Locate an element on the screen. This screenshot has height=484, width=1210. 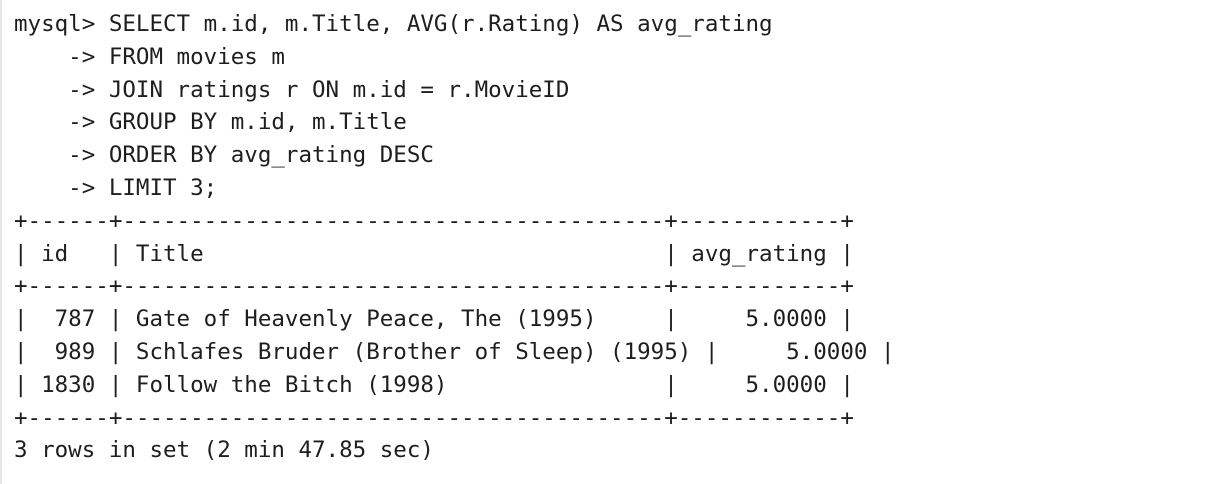
query-line-join: -> JOIN ratings r ON m.id = r.MovieID is located at coordinates (292, 89).